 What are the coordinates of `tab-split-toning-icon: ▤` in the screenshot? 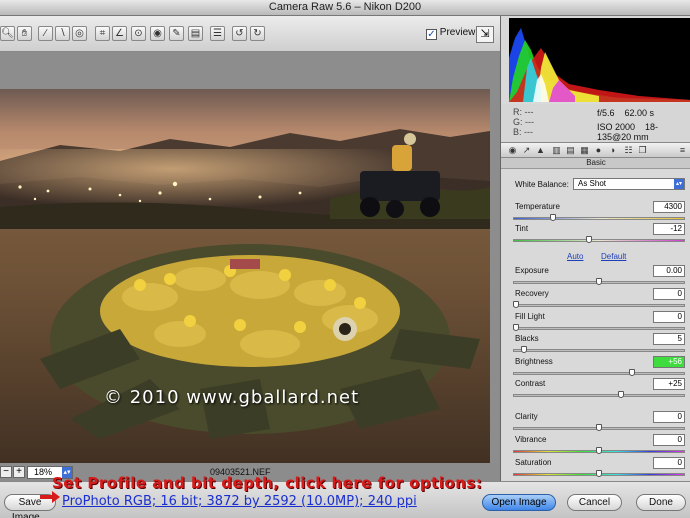 It's located at (570, 150).